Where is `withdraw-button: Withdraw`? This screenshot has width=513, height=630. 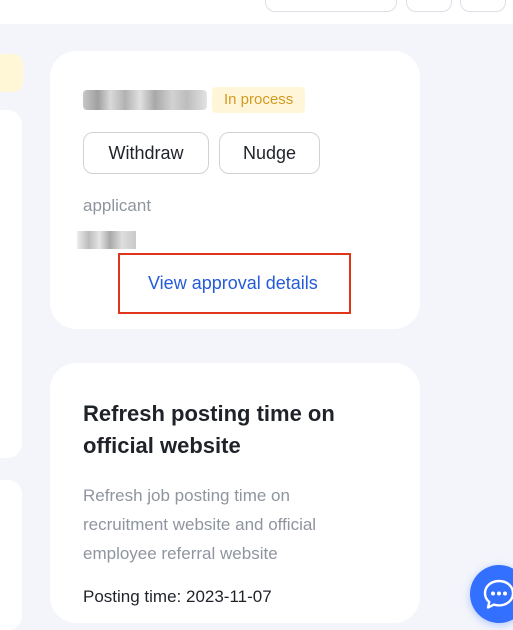
withdraw-button: Withdraw is located at coordinates (146, 153).